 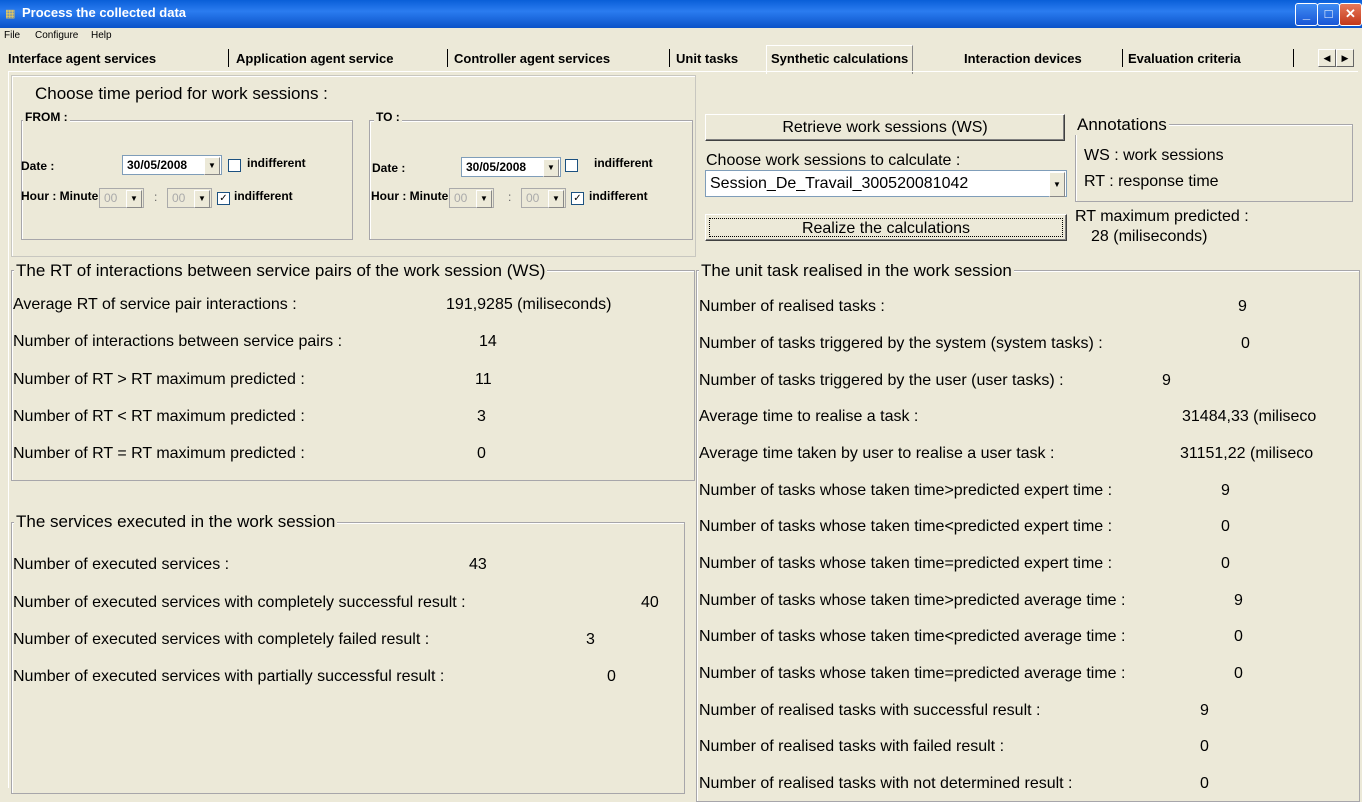 I want to click on from-minute-select: 00 ▼, so click(x=189, y=198).